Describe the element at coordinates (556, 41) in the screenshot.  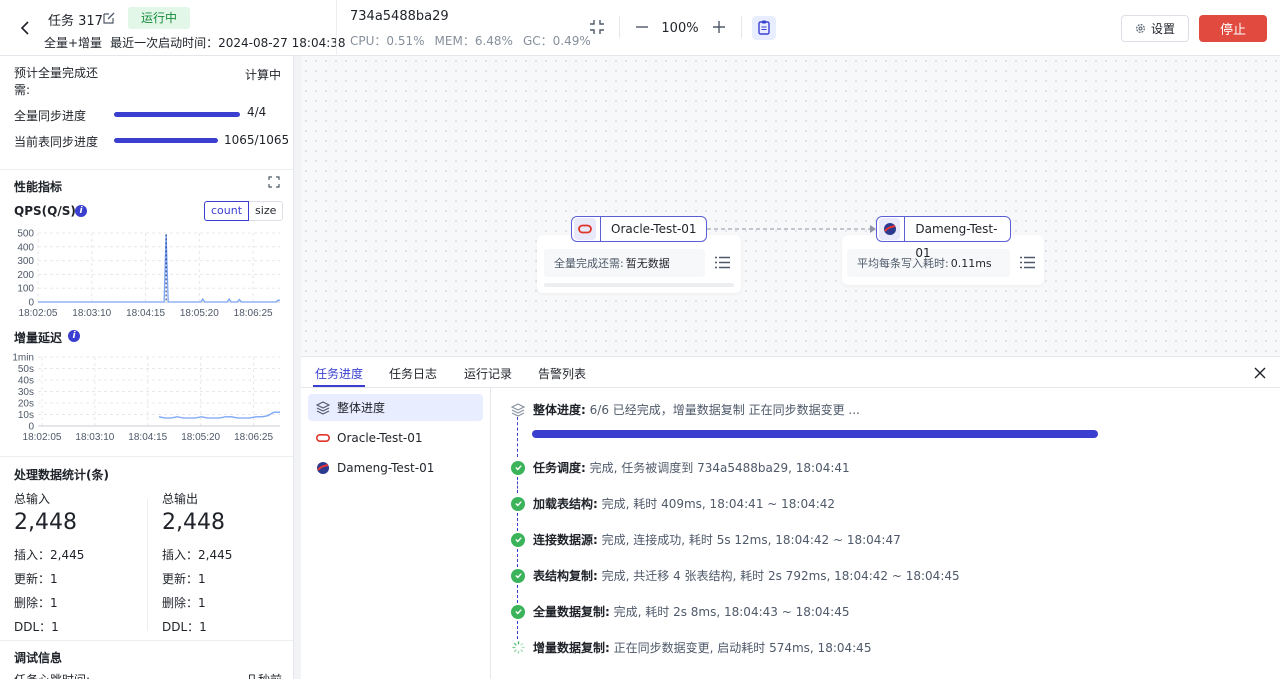
I see `gc-stat: GC：0.49%` at that location.